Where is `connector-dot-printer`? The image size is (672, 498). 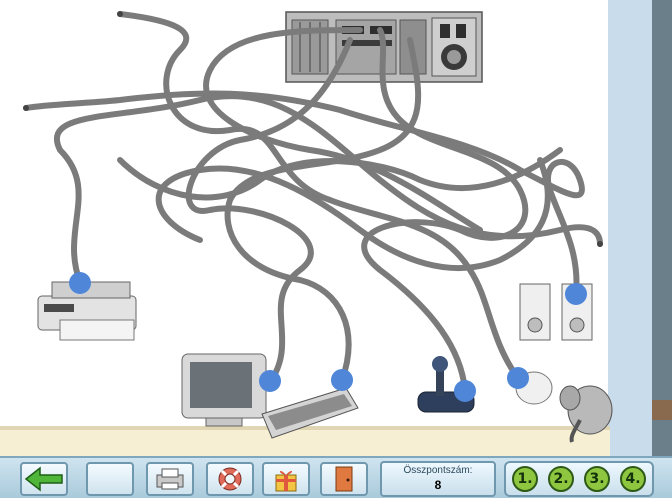 connector-dot-printer is located at coordinates (80, 283).